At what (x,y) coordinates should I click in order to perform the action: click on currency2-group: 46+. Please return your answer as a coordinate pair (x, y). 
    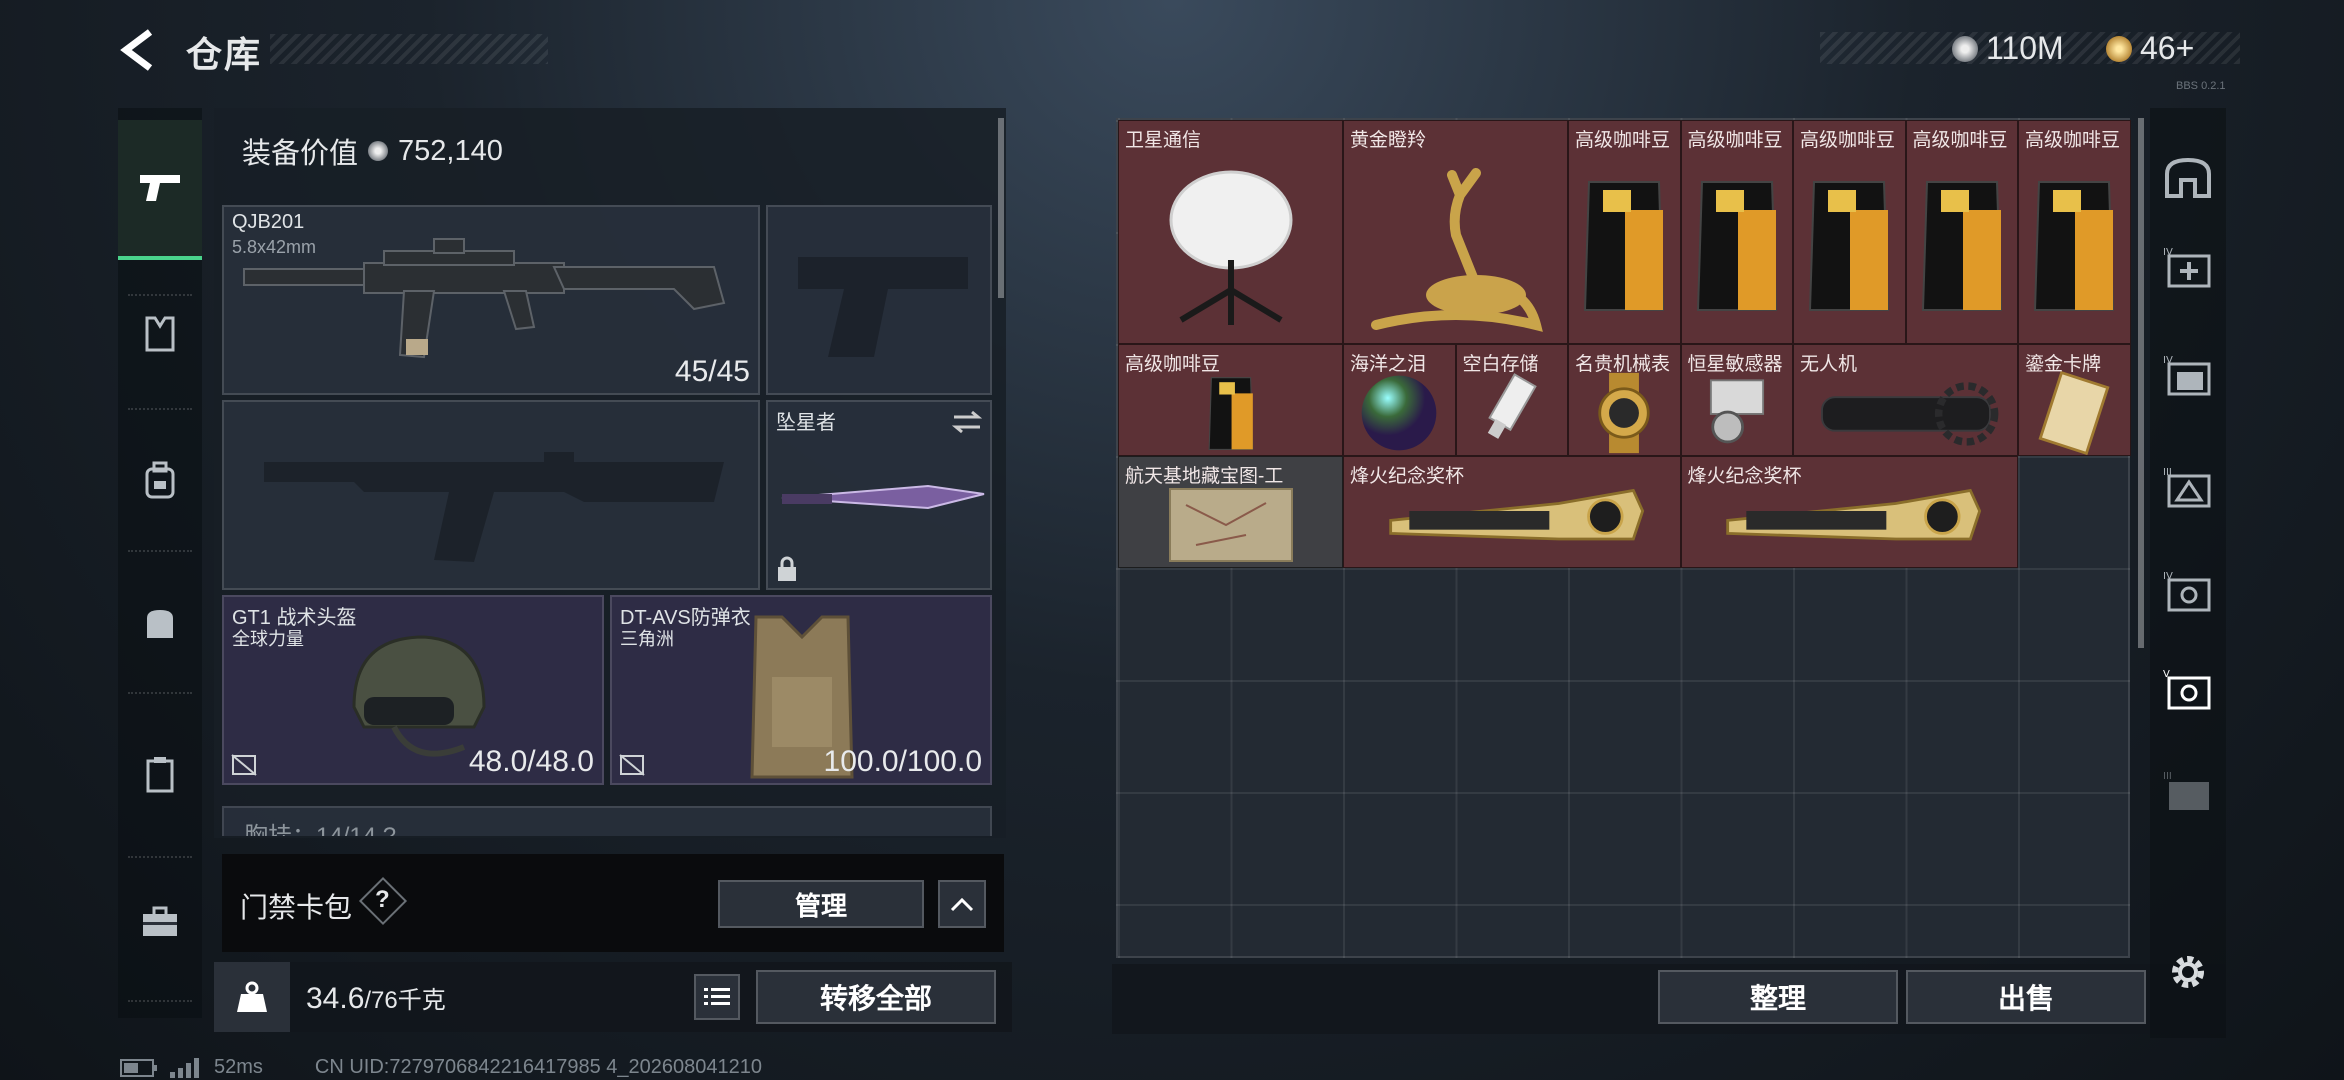
    Looking at the image, I should click on (2150, 48).